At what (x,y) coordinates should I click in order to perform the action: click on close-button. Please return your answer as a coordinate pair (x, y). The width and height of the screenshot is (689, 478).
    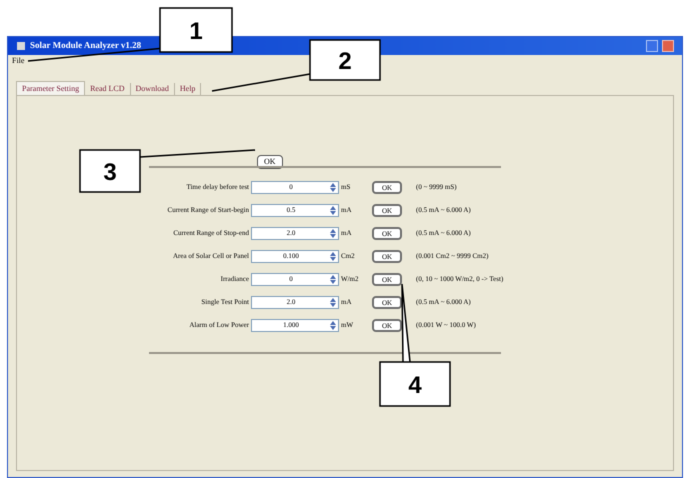
    Looking at the image, I should click on (668, 46).